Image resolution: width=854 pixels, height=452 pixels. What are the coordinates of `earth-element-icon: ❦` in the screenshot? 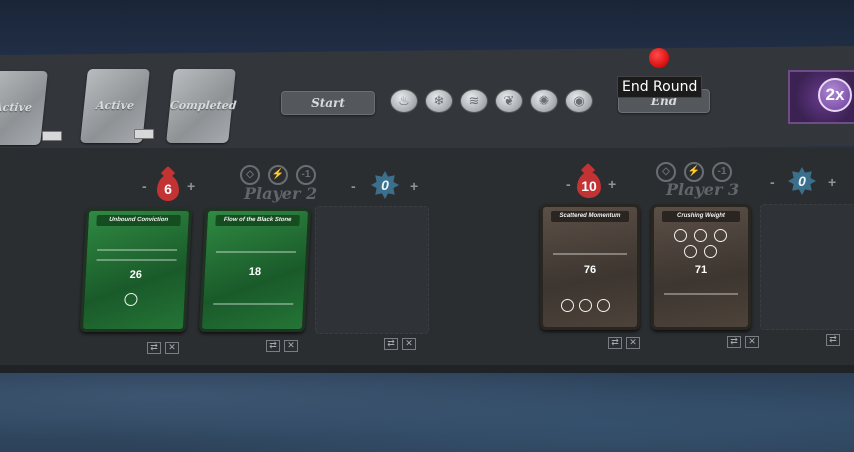 It's located at (509, 101).